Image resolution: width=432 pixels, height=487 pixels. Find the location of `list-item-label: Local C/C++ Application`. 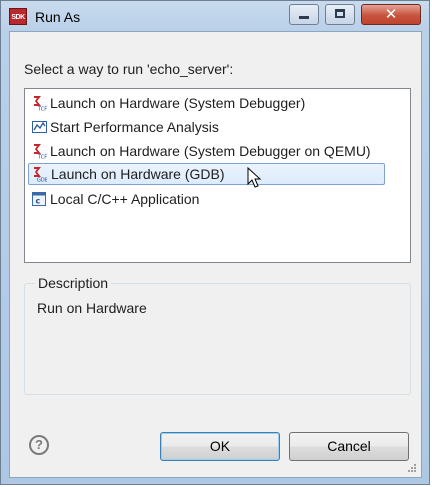

list-item-label: Local C/C++ Application is located at coordinates (125, 199).